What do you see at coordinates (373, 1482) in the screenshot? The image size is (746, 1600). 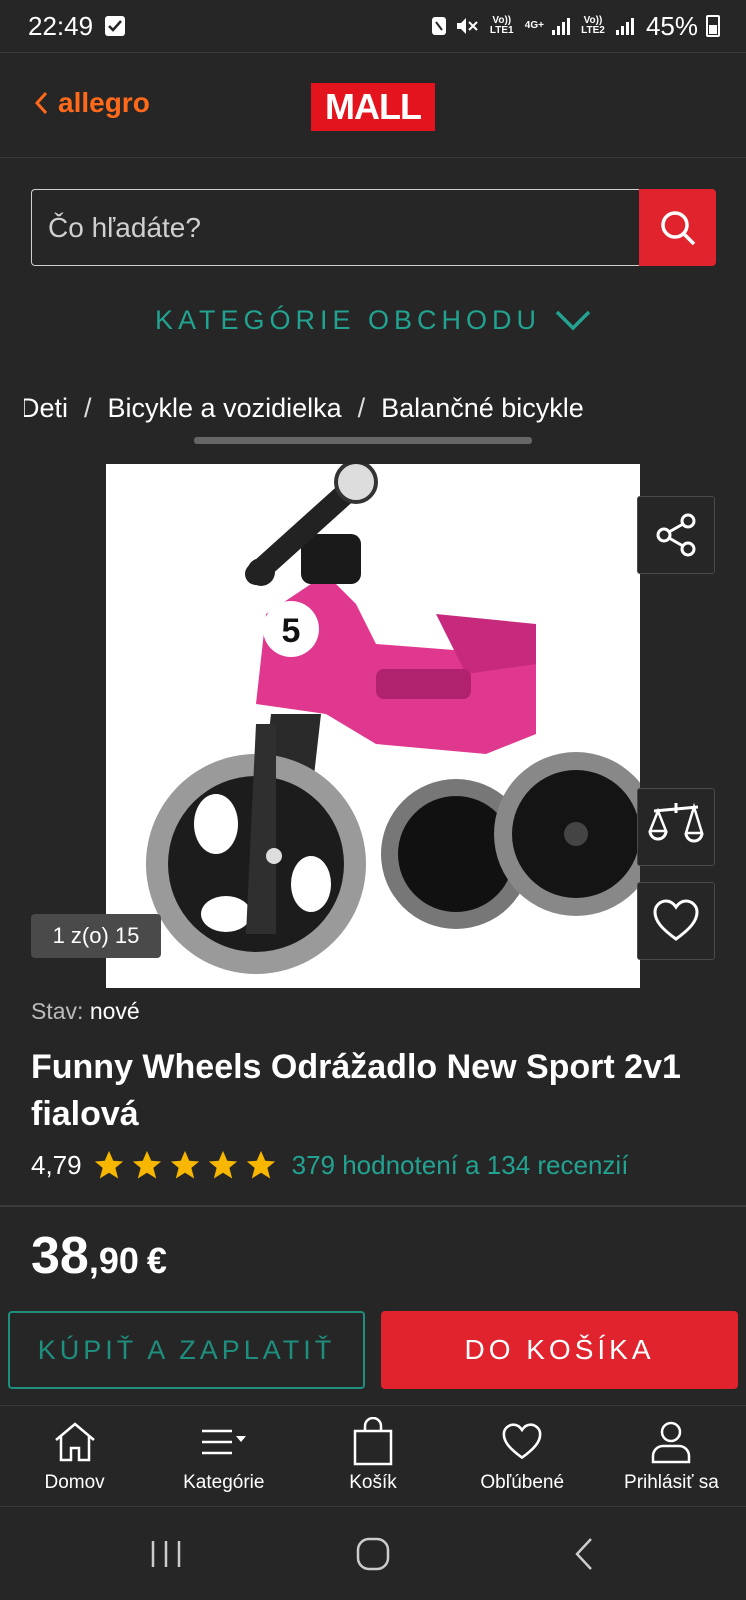 I see `nav-label-cart: Košík` at bounding box center [373, 1482].